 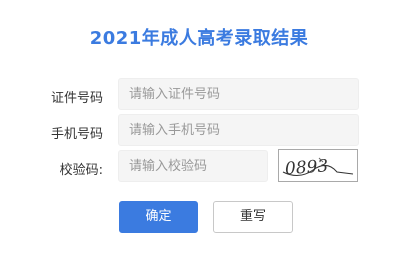 I want to click on confirm-button: 确定, so click(x=158, y=217).